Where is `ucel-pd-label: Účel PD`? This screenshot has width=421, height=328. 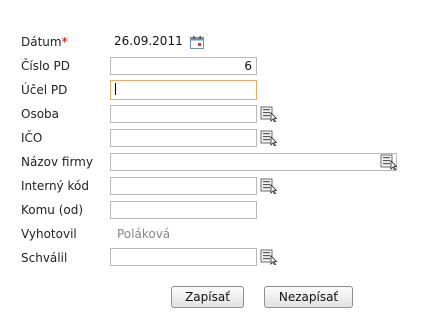
ucel-pd-label: Účel PD is located at coordinates (44, 90).